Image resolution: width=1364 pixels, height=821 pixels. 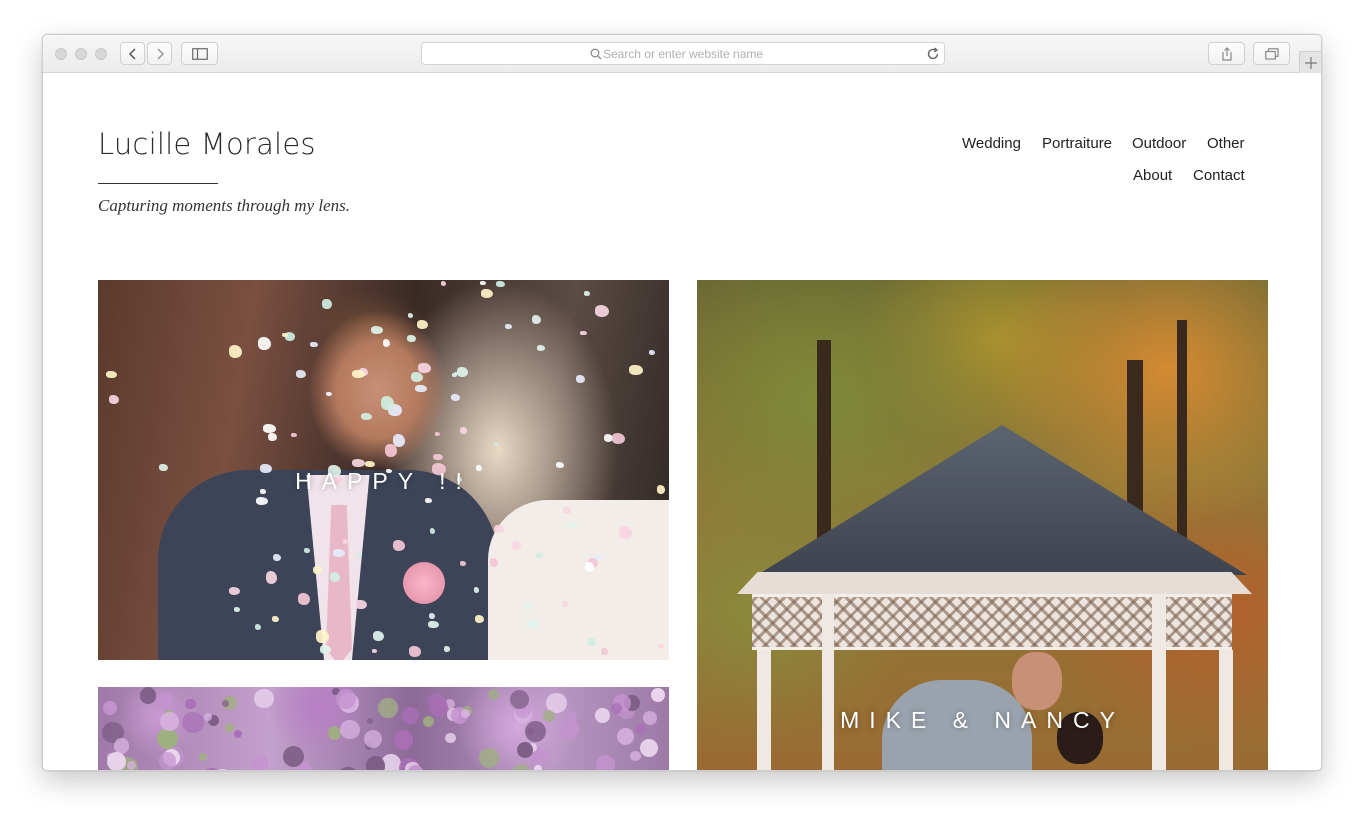 What do you see at coordinates (991, 143) in the screenshot?
I see `nav-link-wedding: Wedding` at bounding box center [991, 143].